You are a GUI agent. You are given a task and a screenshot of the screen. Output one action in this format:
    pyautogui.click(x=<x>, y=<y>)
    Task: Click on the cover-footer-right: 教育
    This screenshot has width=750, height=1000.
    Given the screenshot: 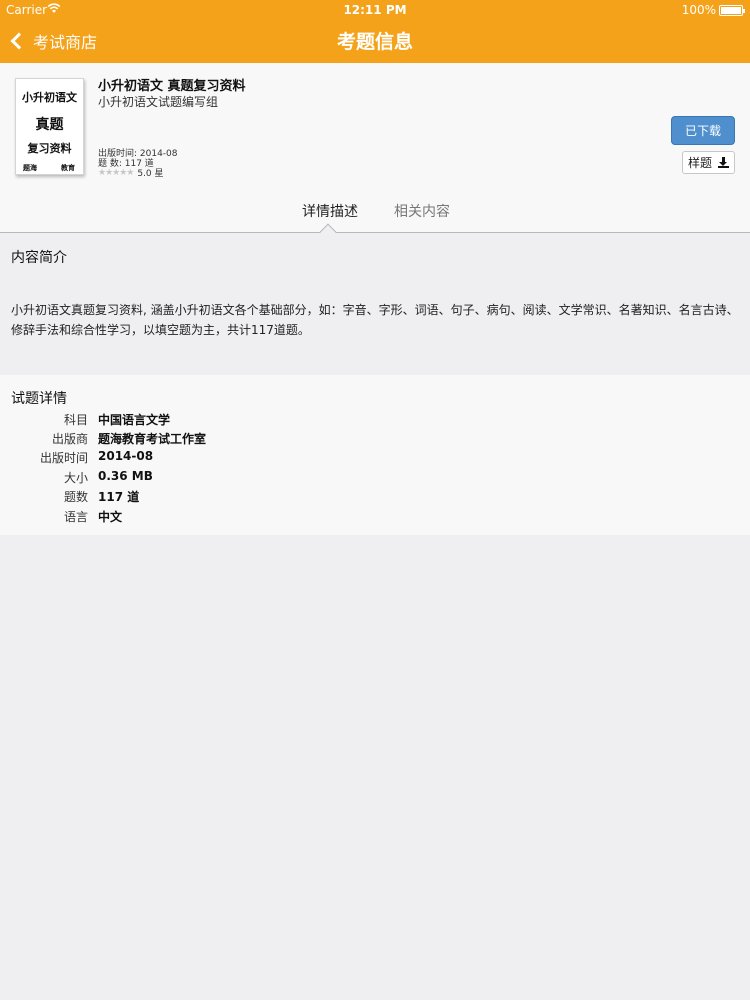 What is the action you would take?
    pyautogui.click(x=68, y=168)
    